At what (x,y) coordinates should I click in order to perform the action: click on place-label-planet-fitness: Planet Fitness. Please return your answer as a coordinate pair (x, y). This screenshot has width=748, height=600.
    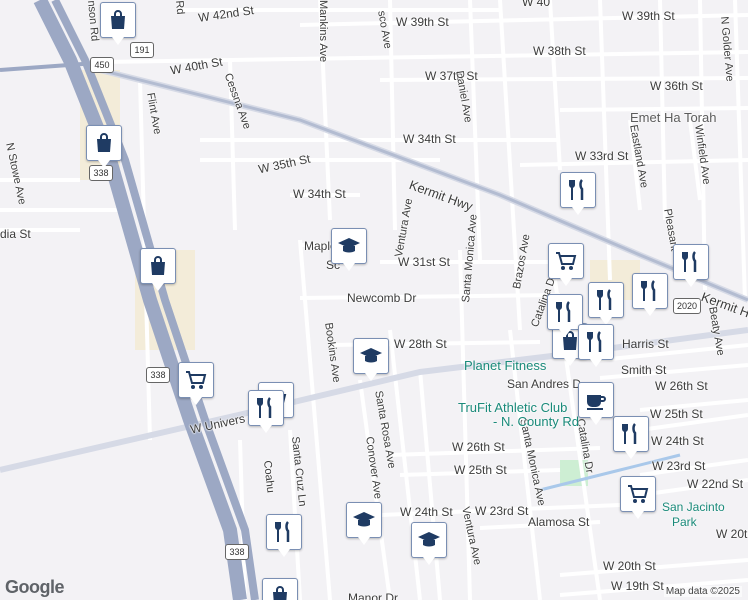
    Looking at the image, I should click on (505, 365).